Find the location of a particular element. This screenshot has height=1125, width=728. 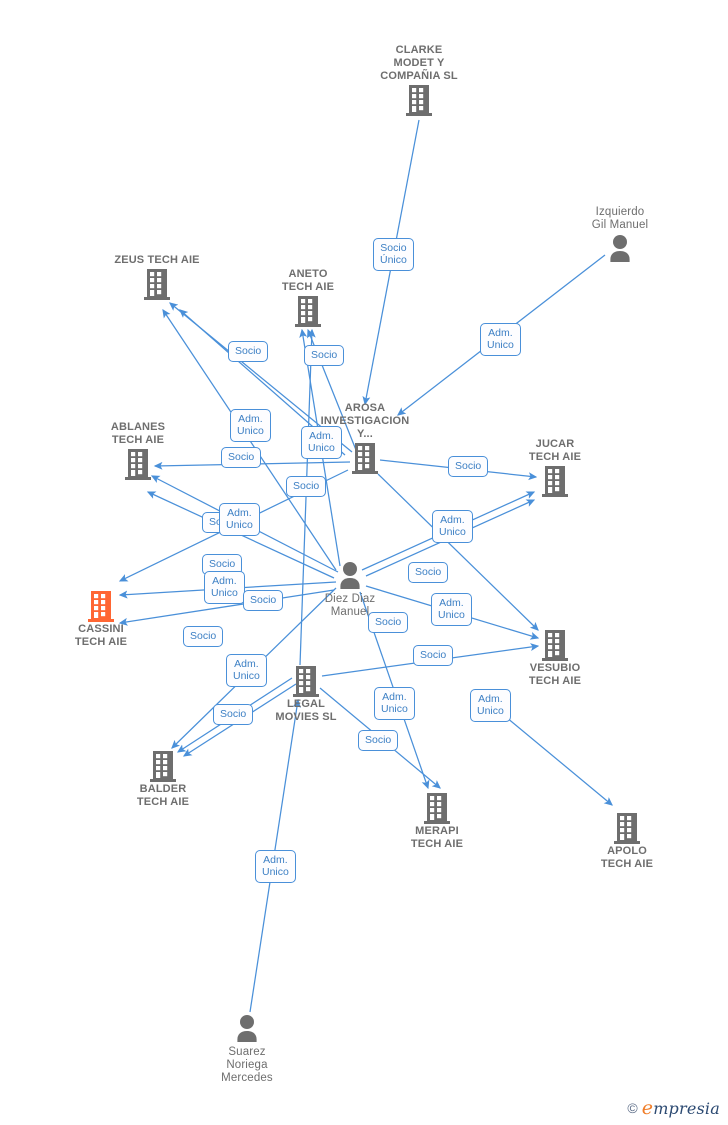

relation-label-r11: Adm. Unico is located at coordinates (239, 519).